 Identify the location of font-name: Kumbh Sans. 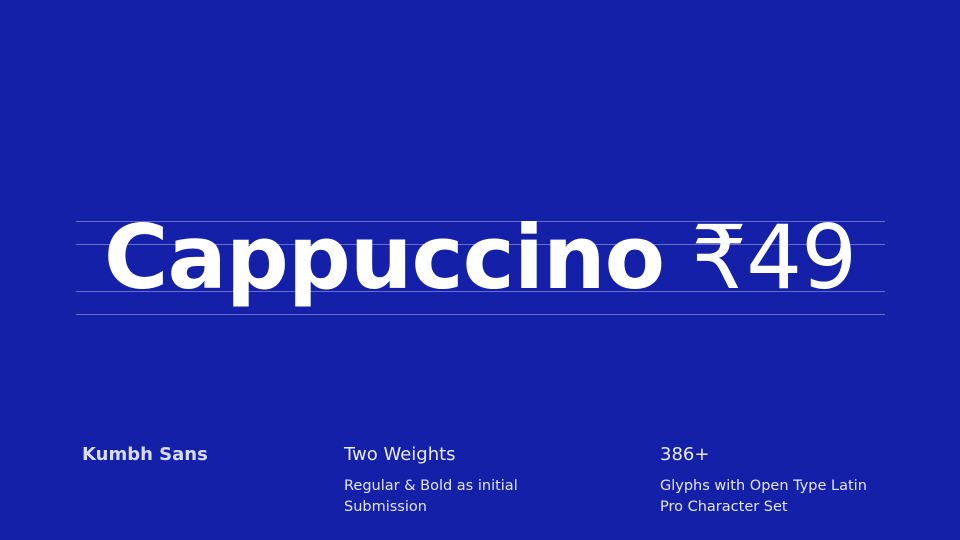
(145, 454).